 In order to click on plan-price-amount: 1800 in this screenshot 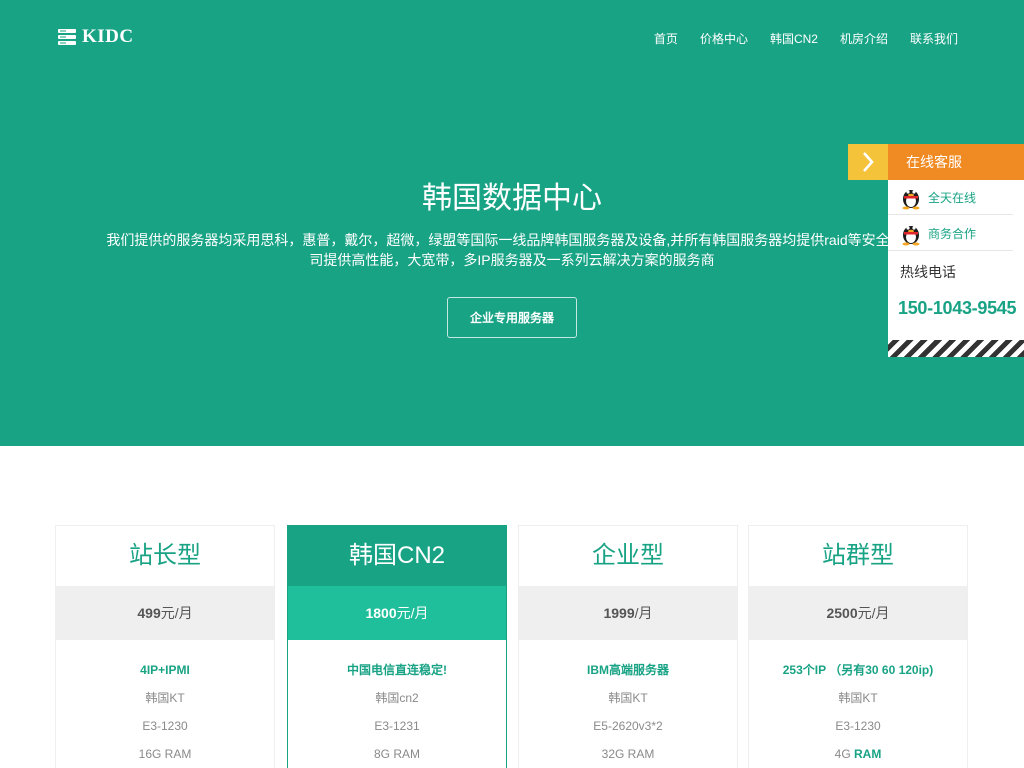, I will do `click(381, 613)`.